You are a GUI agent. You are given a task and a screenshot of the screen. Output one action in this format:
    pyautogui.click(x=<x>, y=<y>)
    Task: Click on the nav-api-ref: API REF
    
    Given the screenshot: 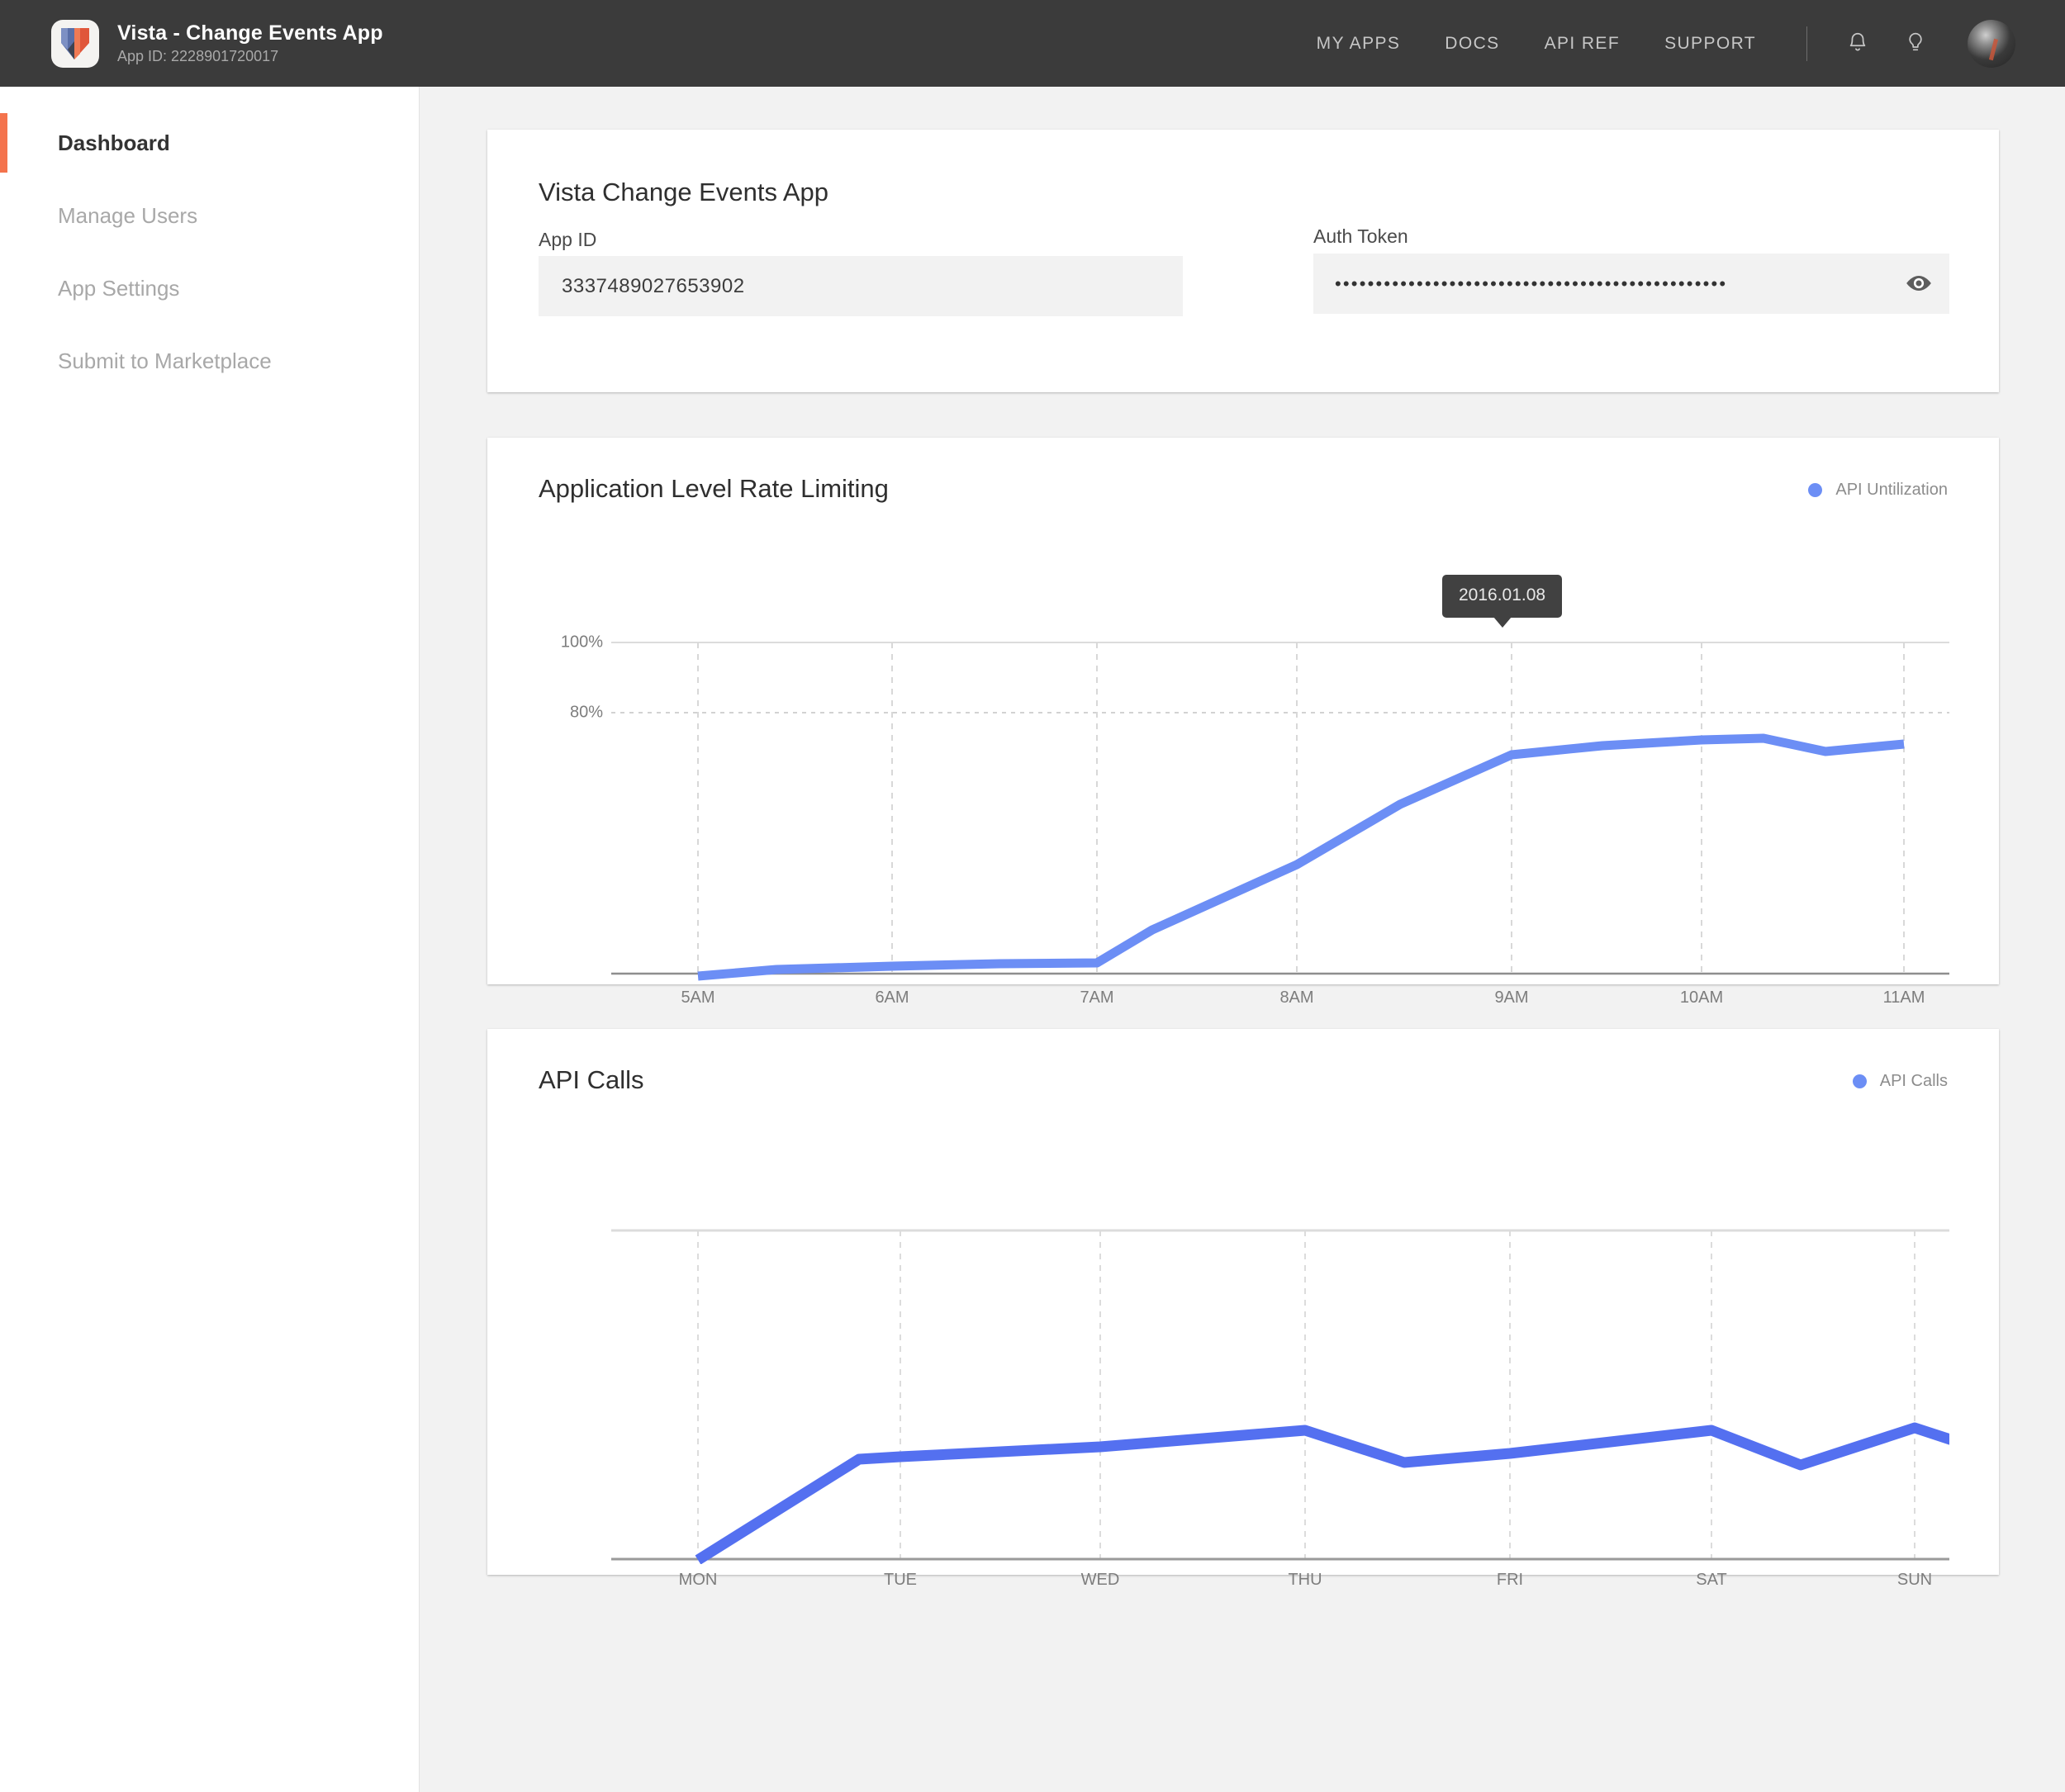 What is the action you would take?
    pyautogui.click(x=1582, y=44)
    